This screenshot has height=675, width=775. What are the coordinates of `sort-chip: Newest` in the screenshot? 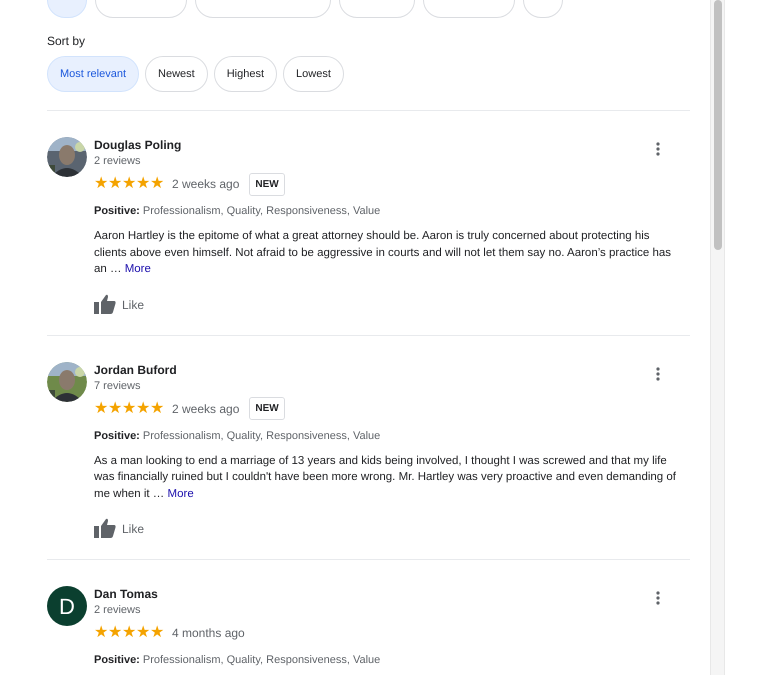 It's located at (176, 74).